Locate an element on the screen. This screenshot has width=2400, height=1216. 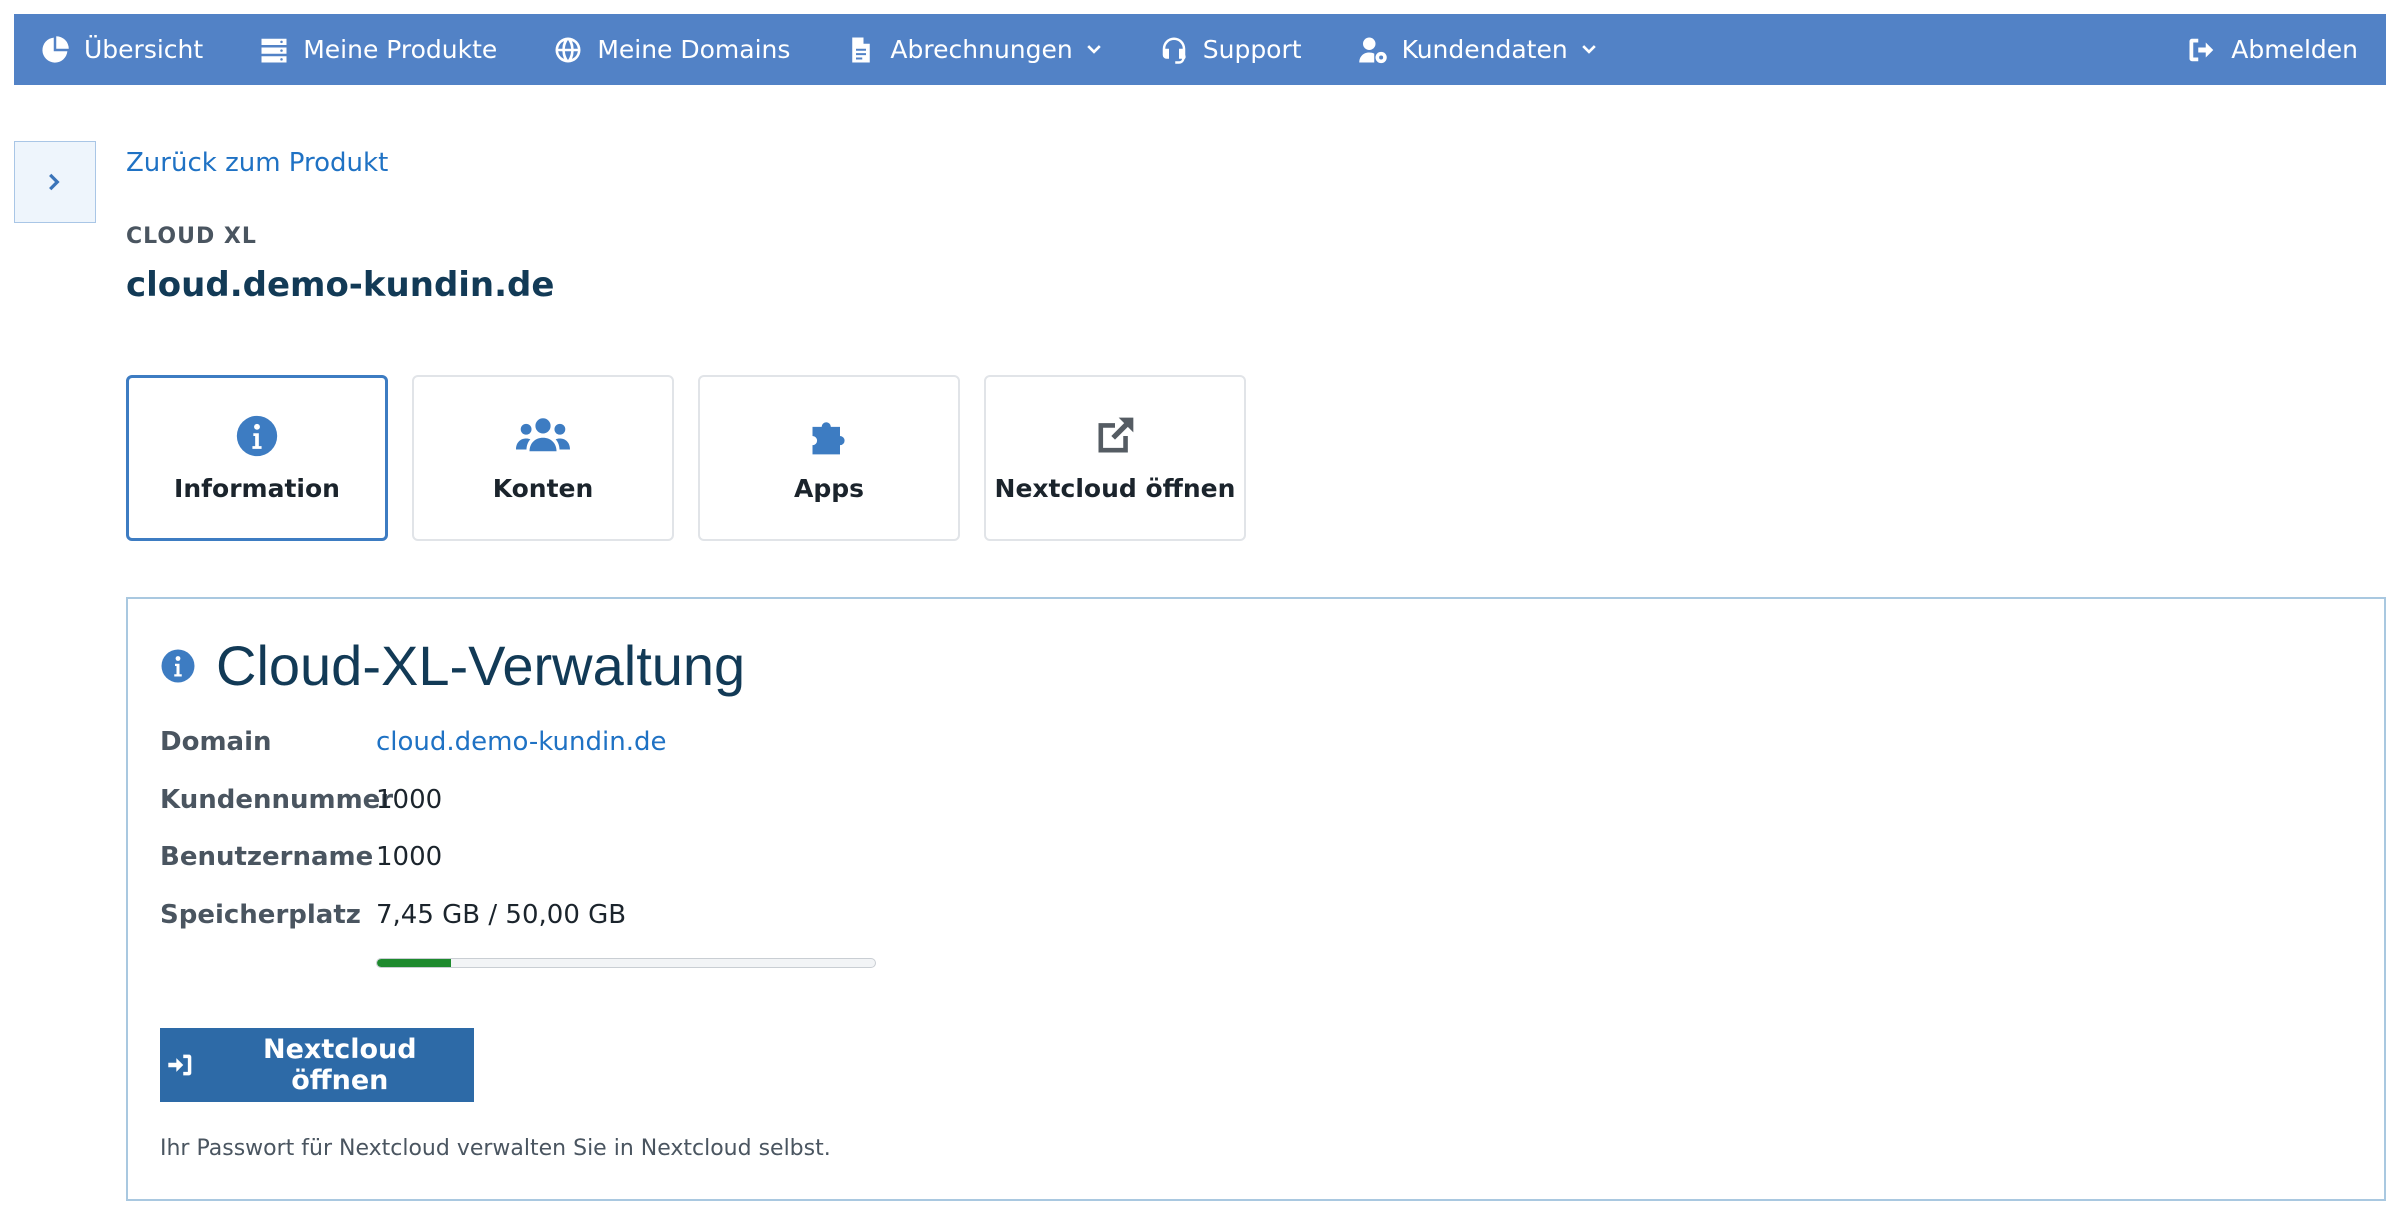
storage-progress-bar is located at coordinates (626, 963).